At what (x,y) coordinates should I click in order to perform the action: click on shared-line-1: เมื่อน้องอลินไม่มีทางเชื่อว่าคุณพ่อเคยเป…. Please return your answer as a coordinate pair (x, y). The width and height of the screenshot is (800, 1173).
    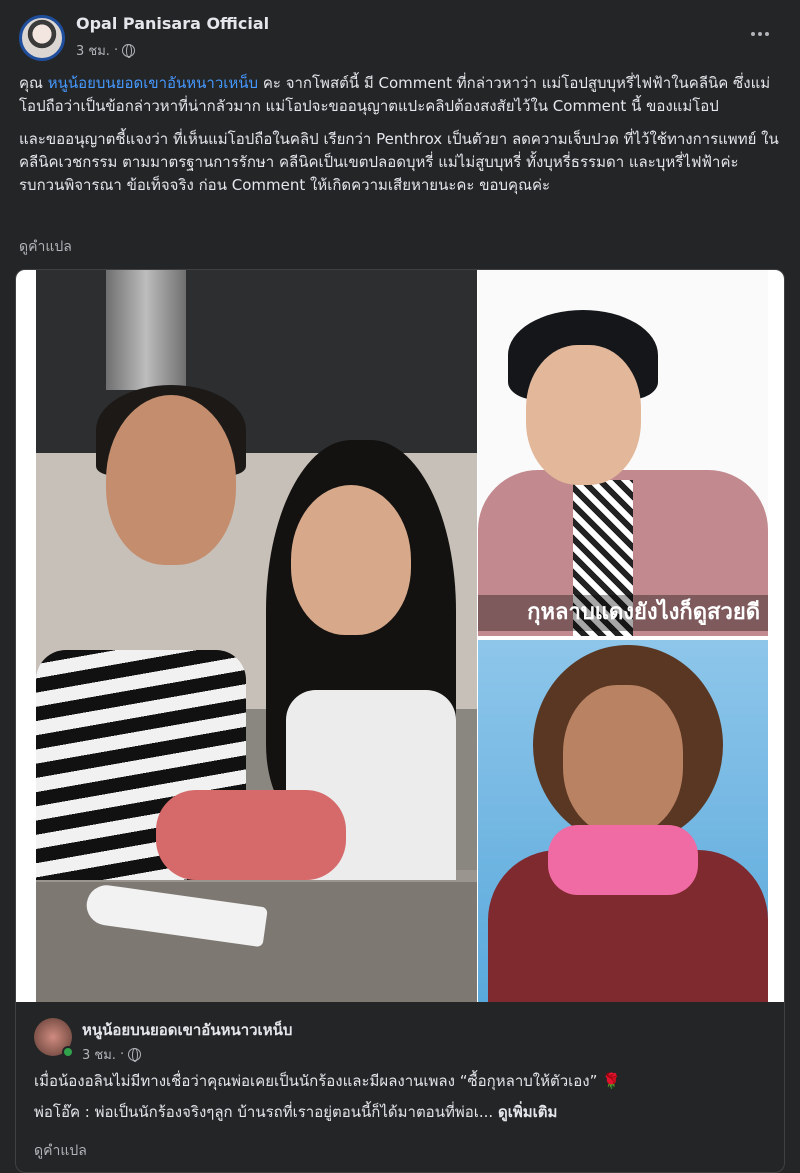
    Looking at the image, I should click on (327, 1081).